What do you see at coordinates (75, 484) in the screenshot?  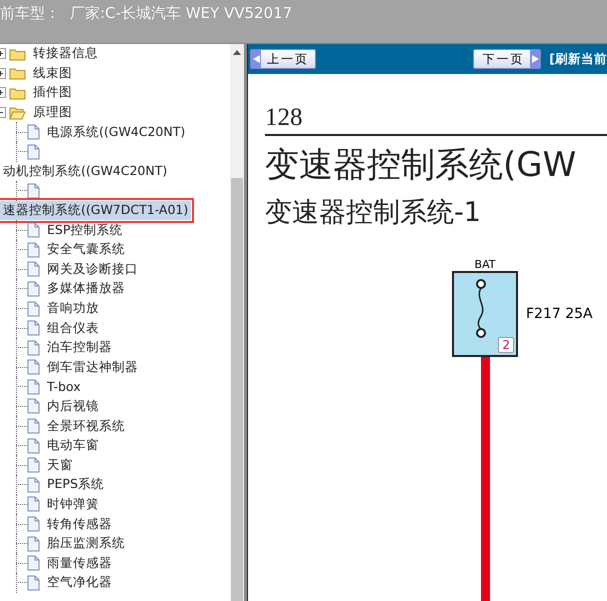 I see `tree-item: PEPS系统` at bounding box center [75, 484].